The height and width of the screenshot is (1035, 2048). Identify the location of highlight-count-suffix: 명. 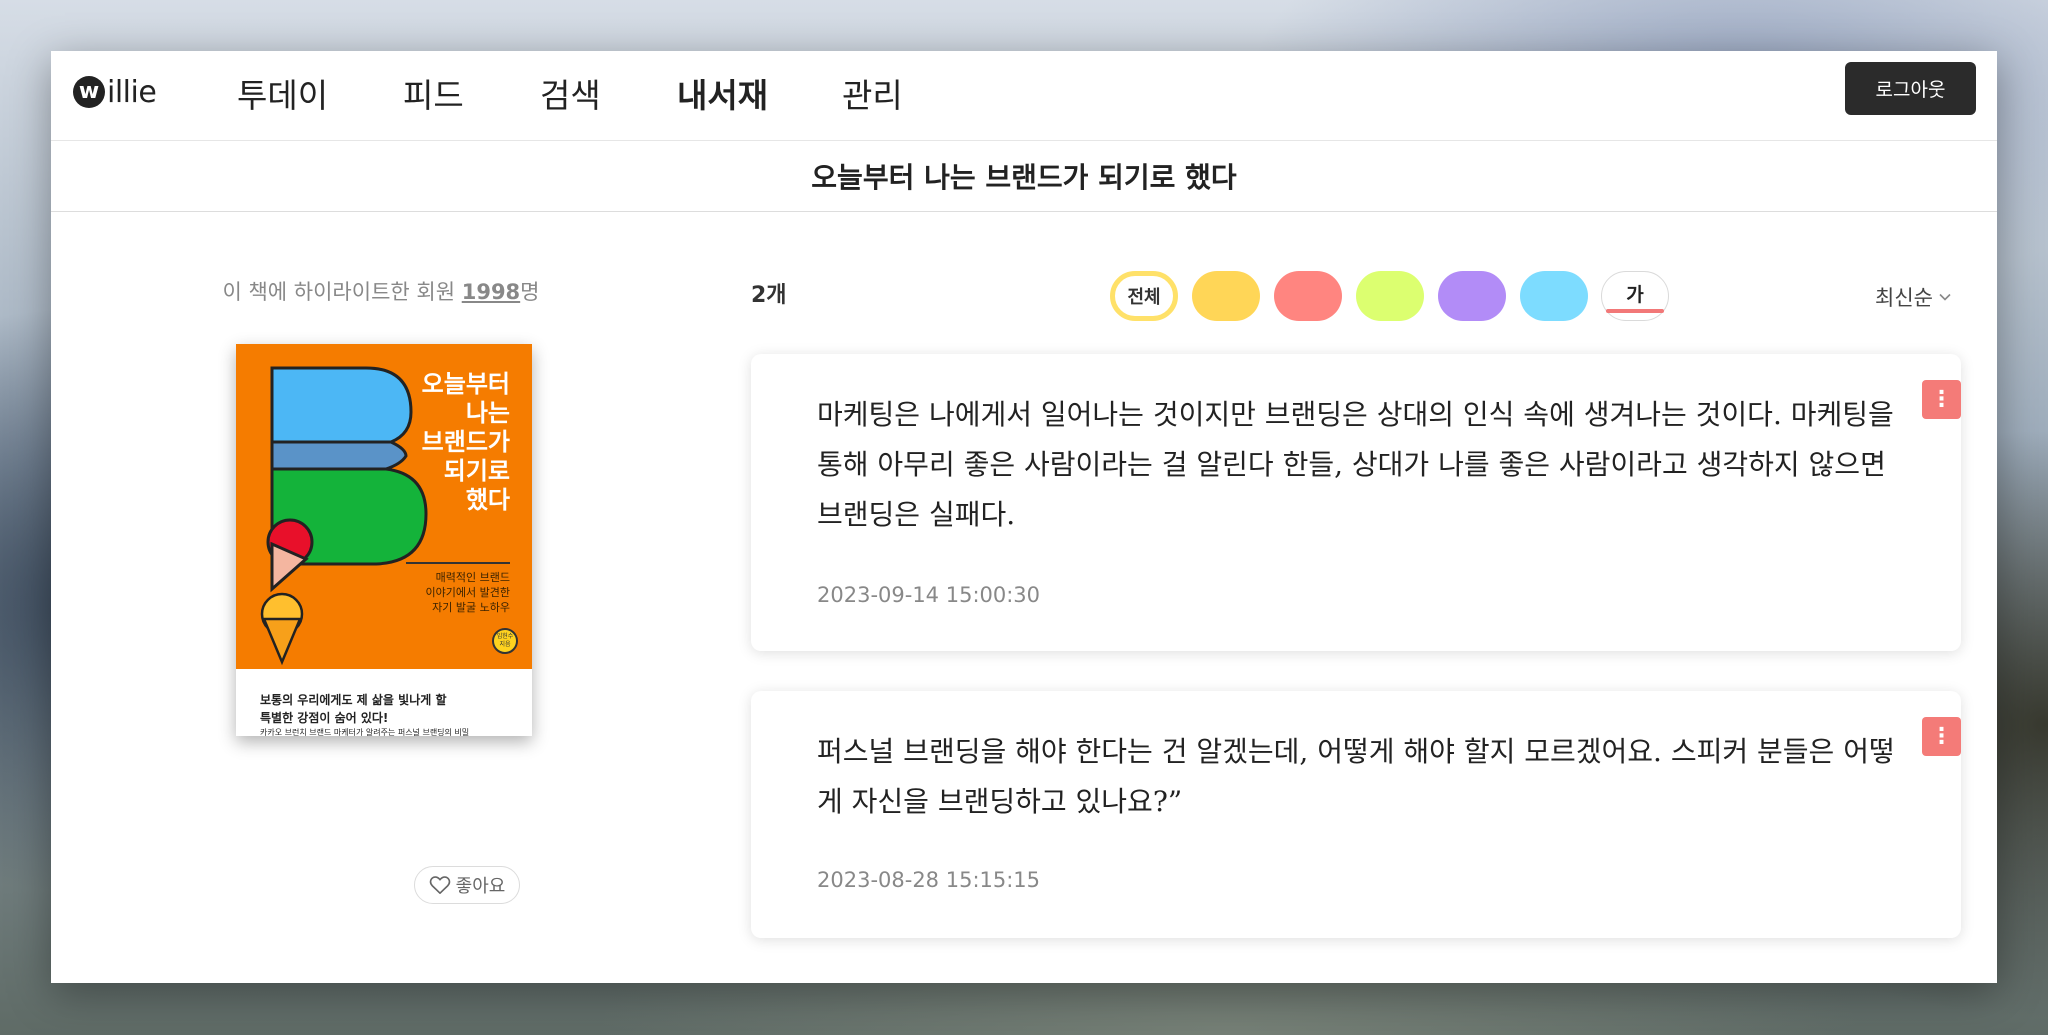
(530, 292).